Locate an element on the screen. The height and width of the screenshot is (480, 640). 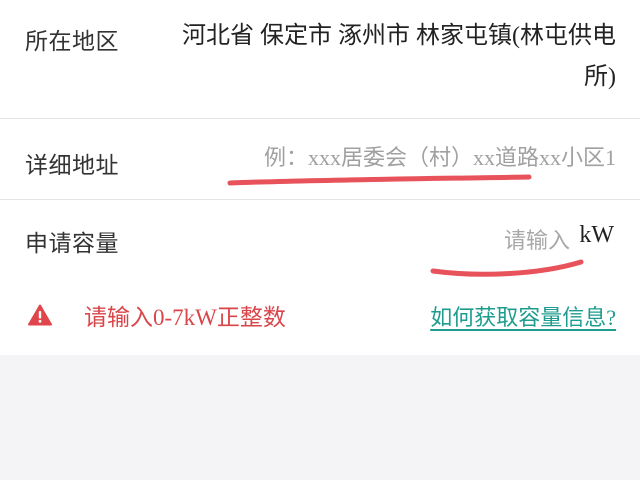
region-label: 所在地区 is located at coordinates (72, 42).